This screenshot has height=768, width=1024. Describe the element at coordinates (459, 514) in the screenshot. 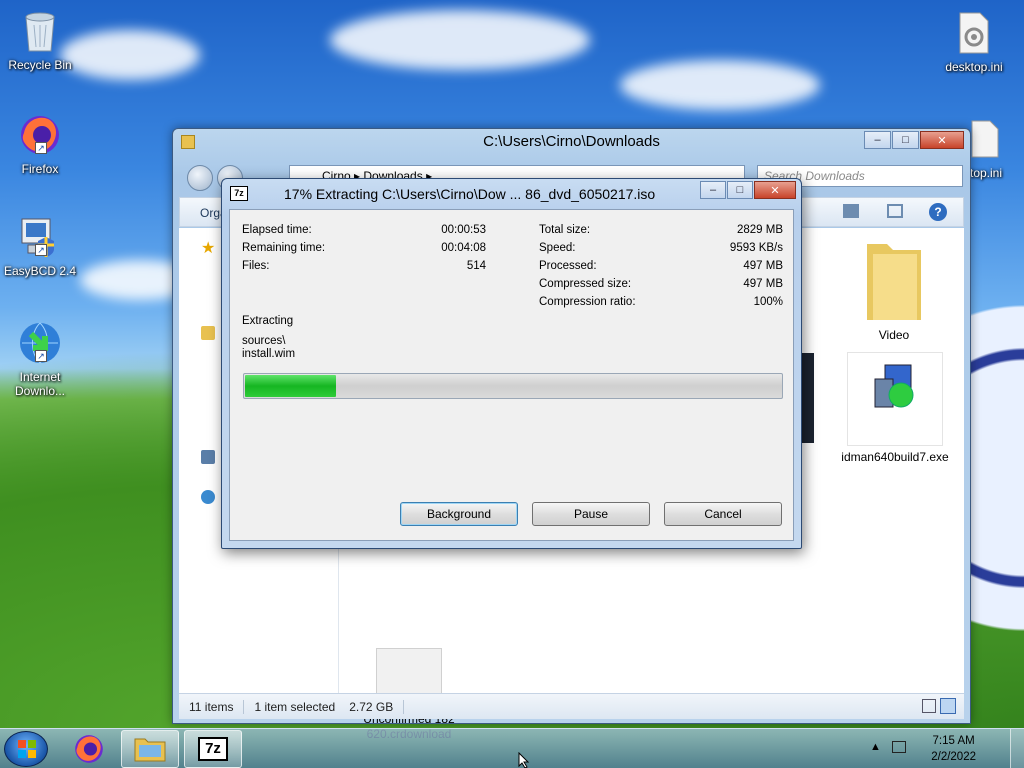

I see `background-button: Background` at that location.